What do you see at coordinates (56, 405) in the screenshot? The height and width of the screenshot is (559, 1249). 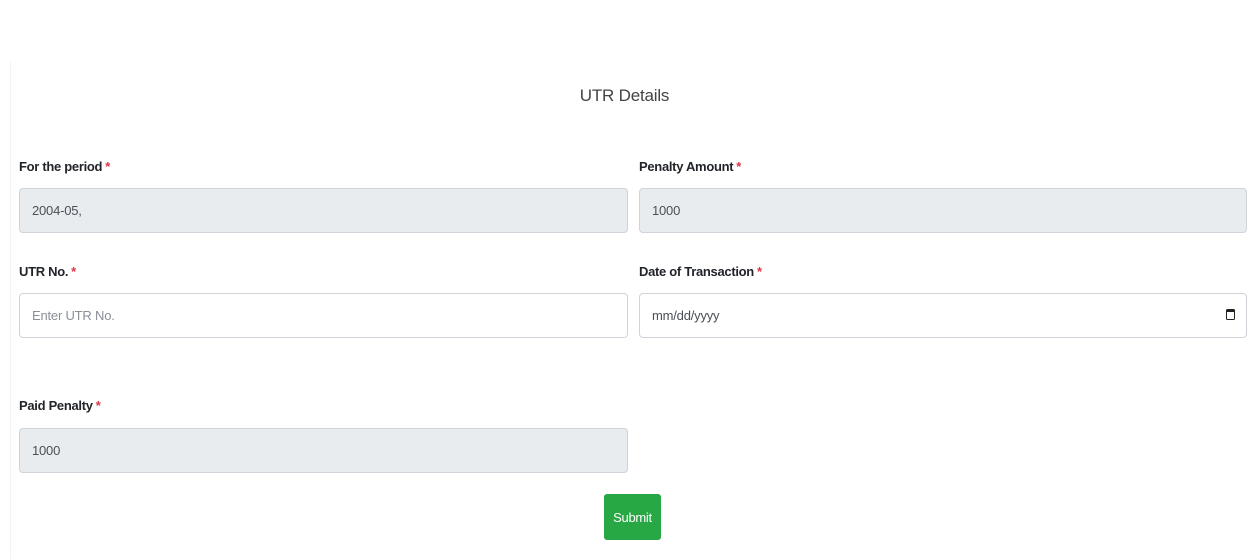 I see `paid-penalty-label-text: Paid Penalty` at bounding box center [56, 405].